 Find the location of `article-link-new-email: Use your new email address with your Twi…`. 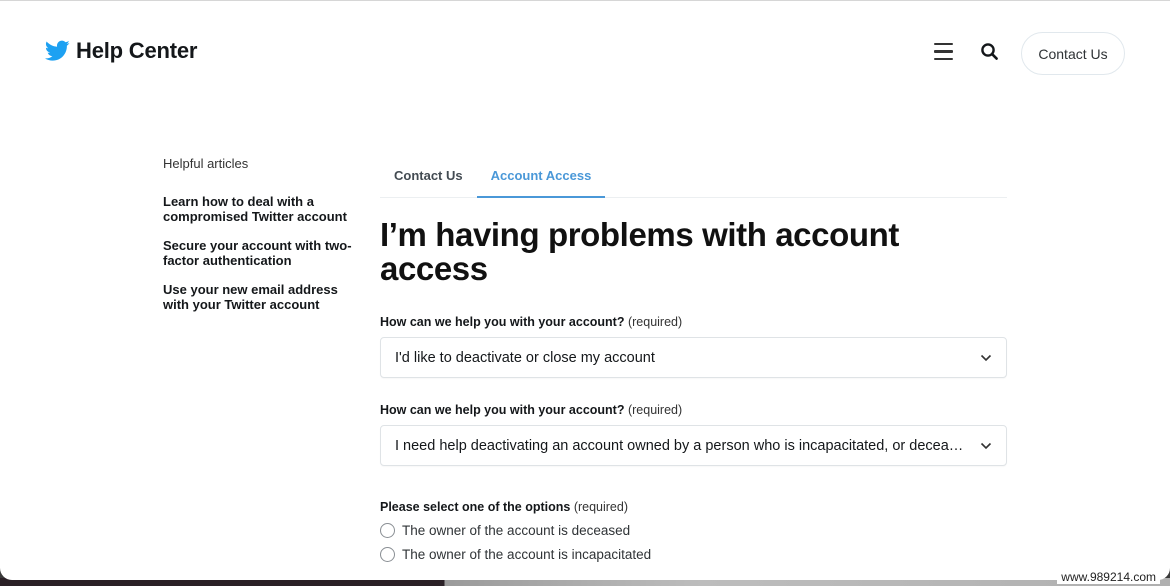

article-link-new-email: Use your new email address with your Twi… is located at coordinates (263, 297).